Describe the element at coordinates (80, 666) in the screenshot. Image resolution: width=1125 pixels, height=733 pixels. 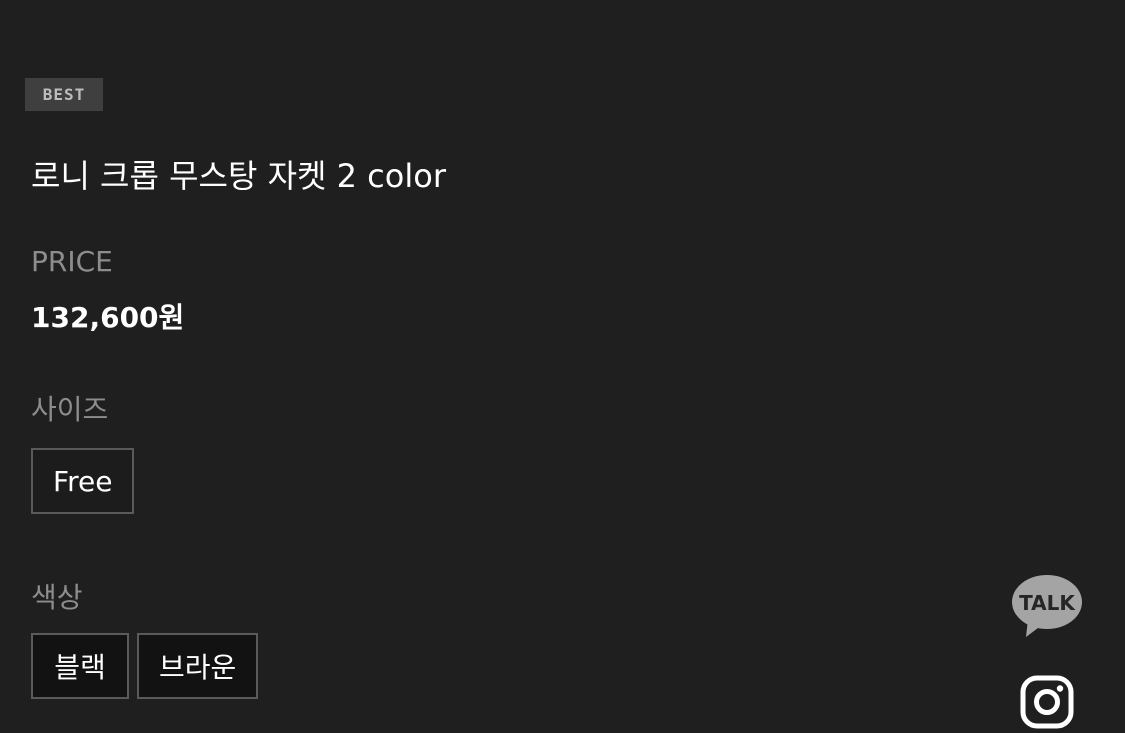
I see `color-option-black: 블랙` at that location.